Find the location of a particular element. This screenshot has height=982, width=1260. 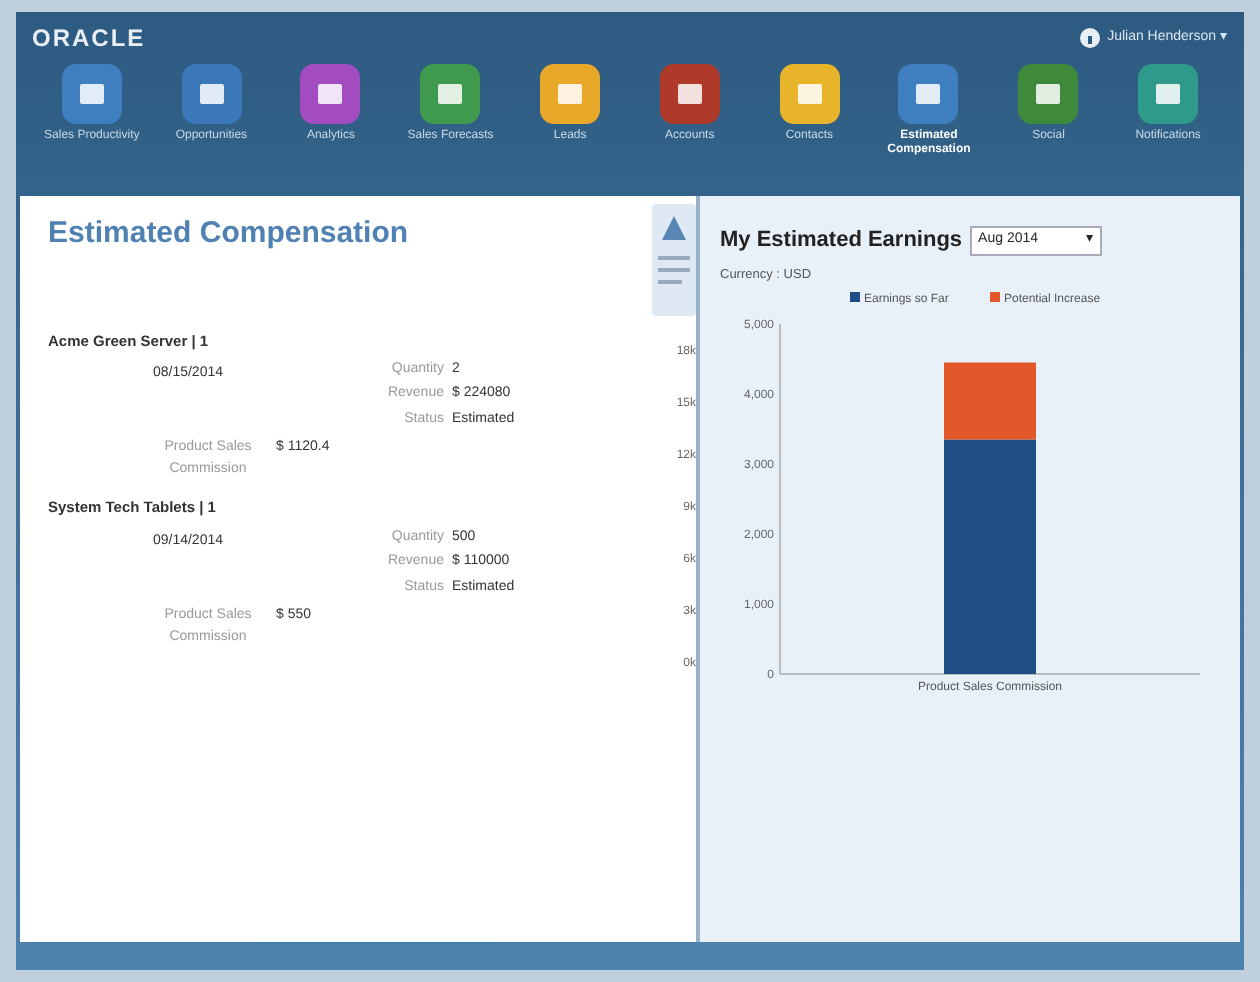

chart-toggle-icon is located at coordinates (674, 260).